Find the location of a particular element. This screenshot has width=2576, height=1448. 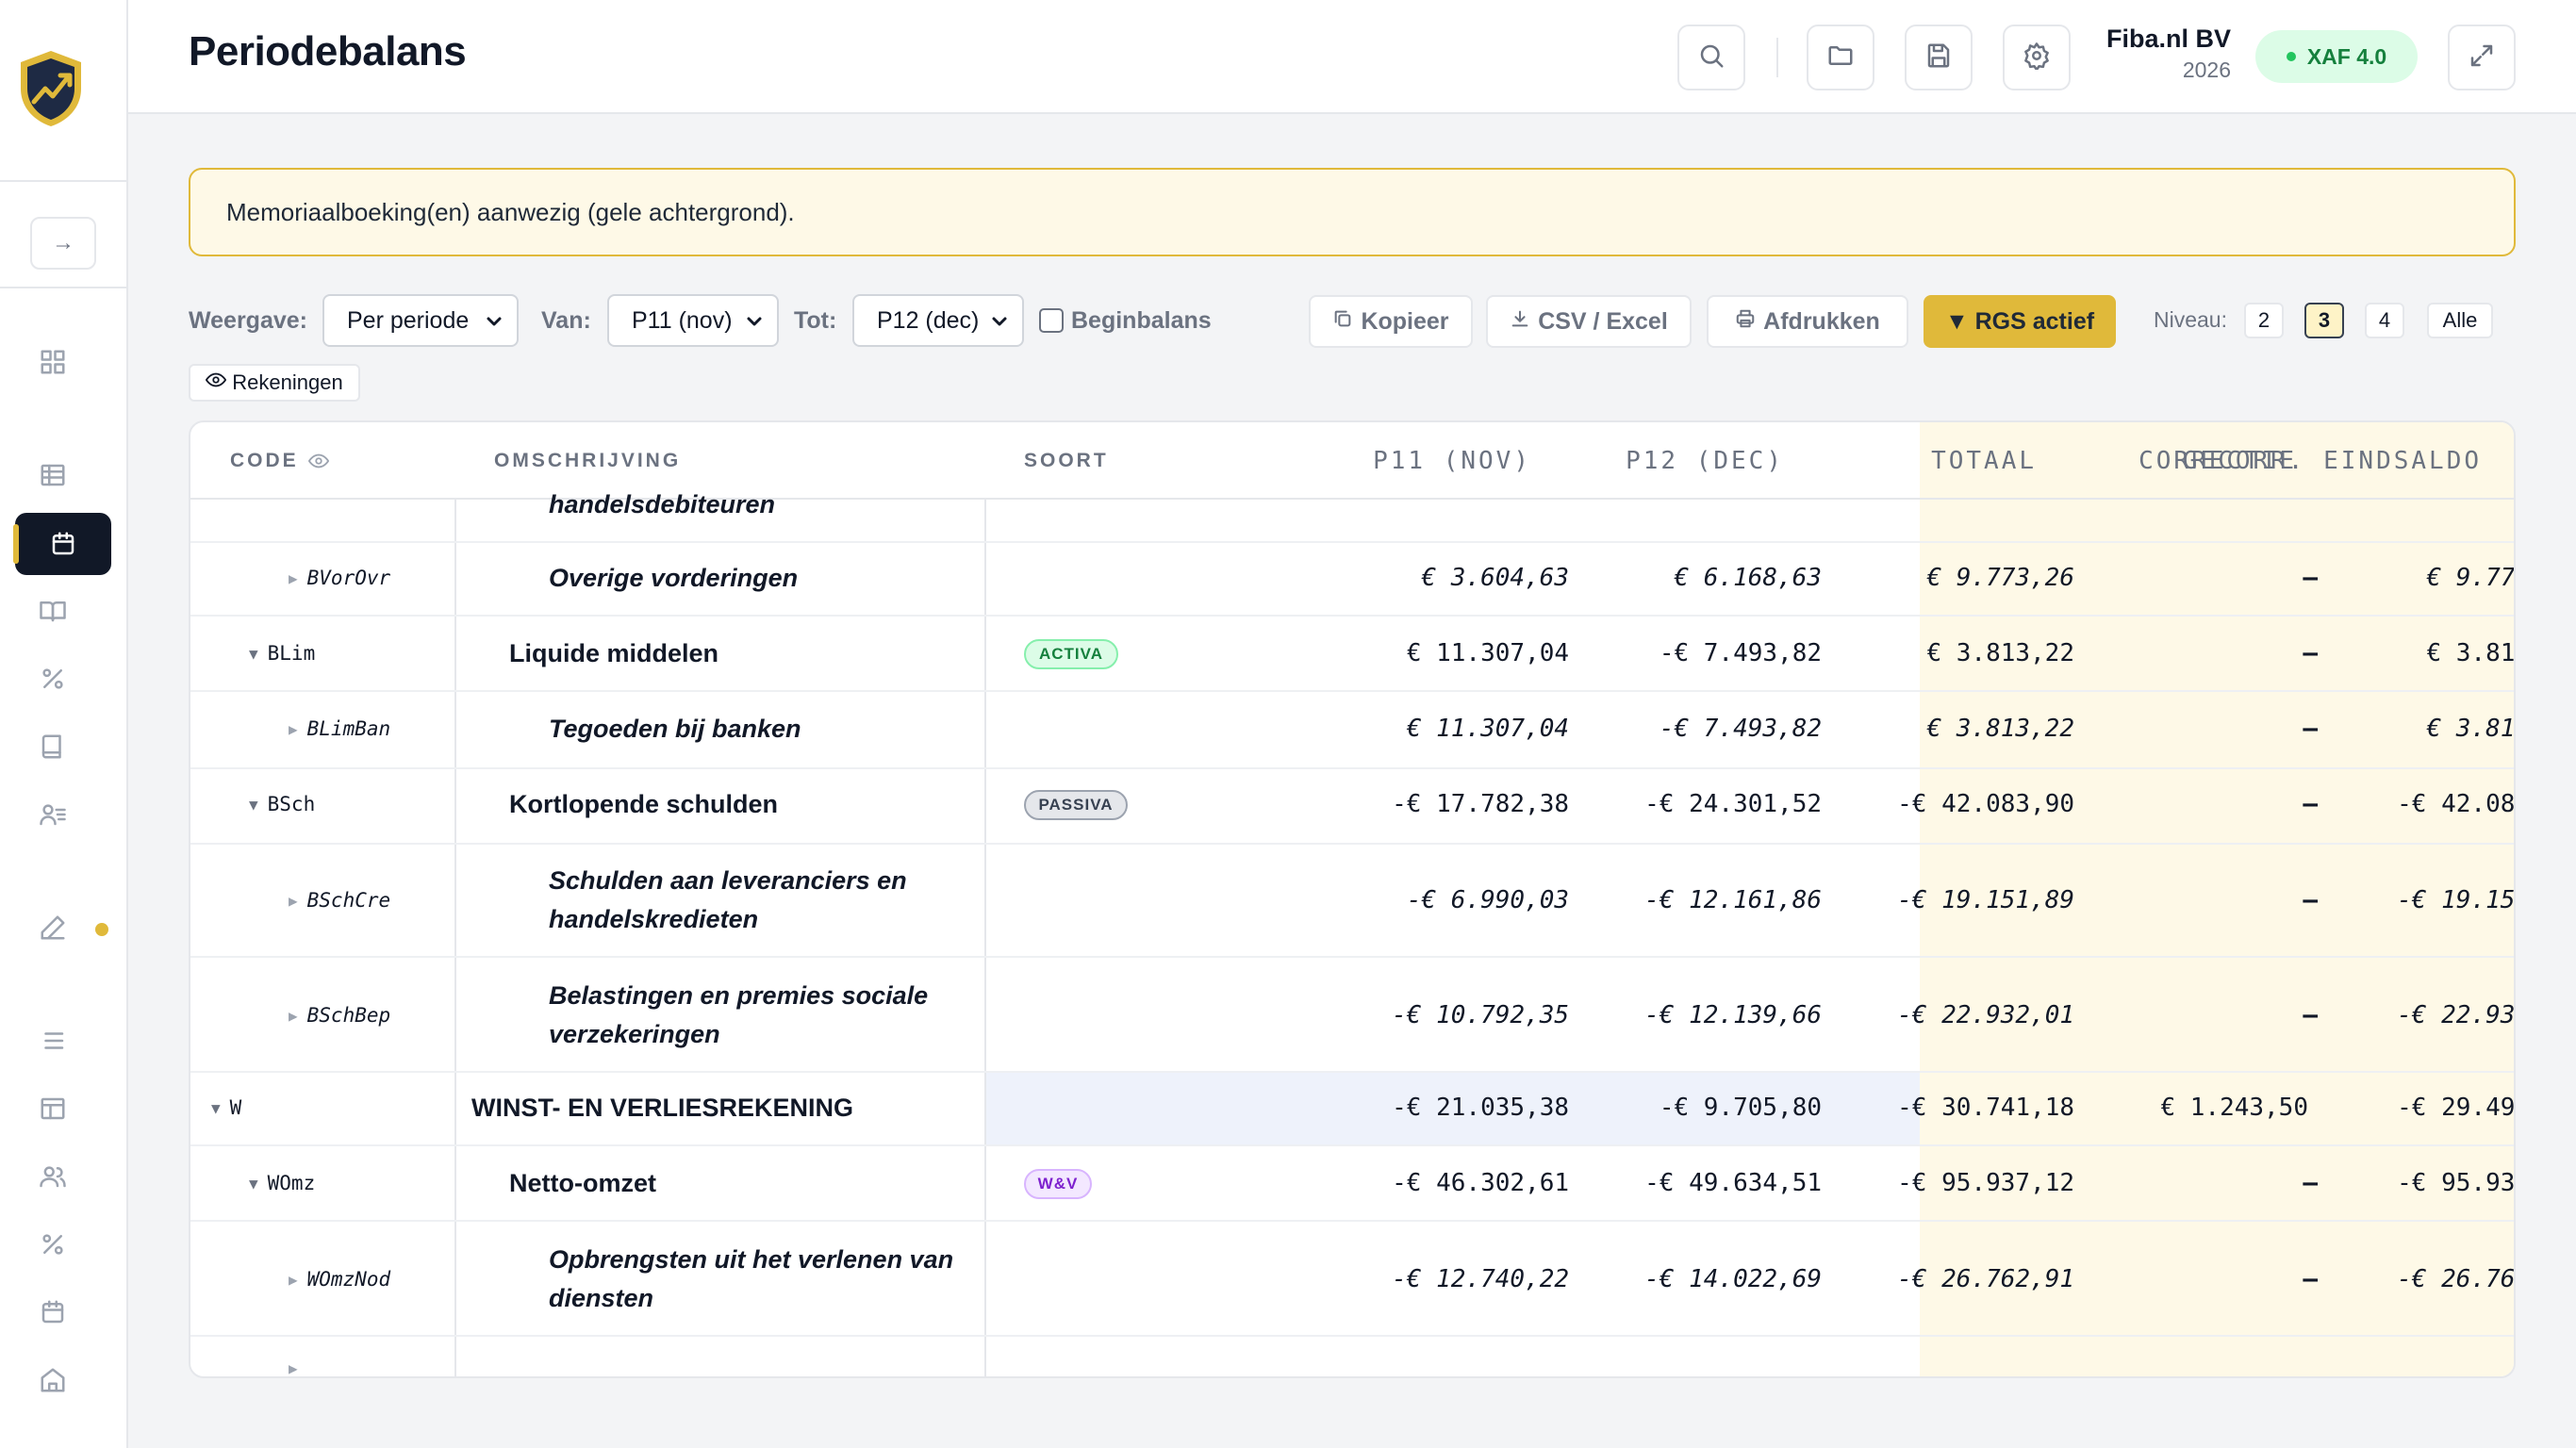

beginbalans-checkbox is located at coordinates (1051, 320).